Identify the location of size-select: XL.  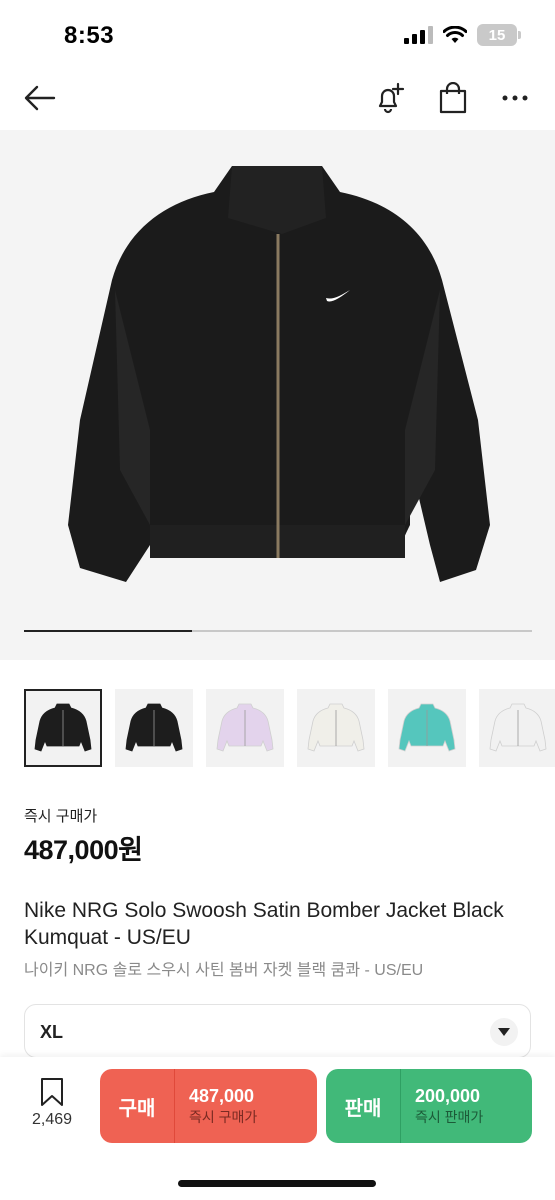
(277, 1031).